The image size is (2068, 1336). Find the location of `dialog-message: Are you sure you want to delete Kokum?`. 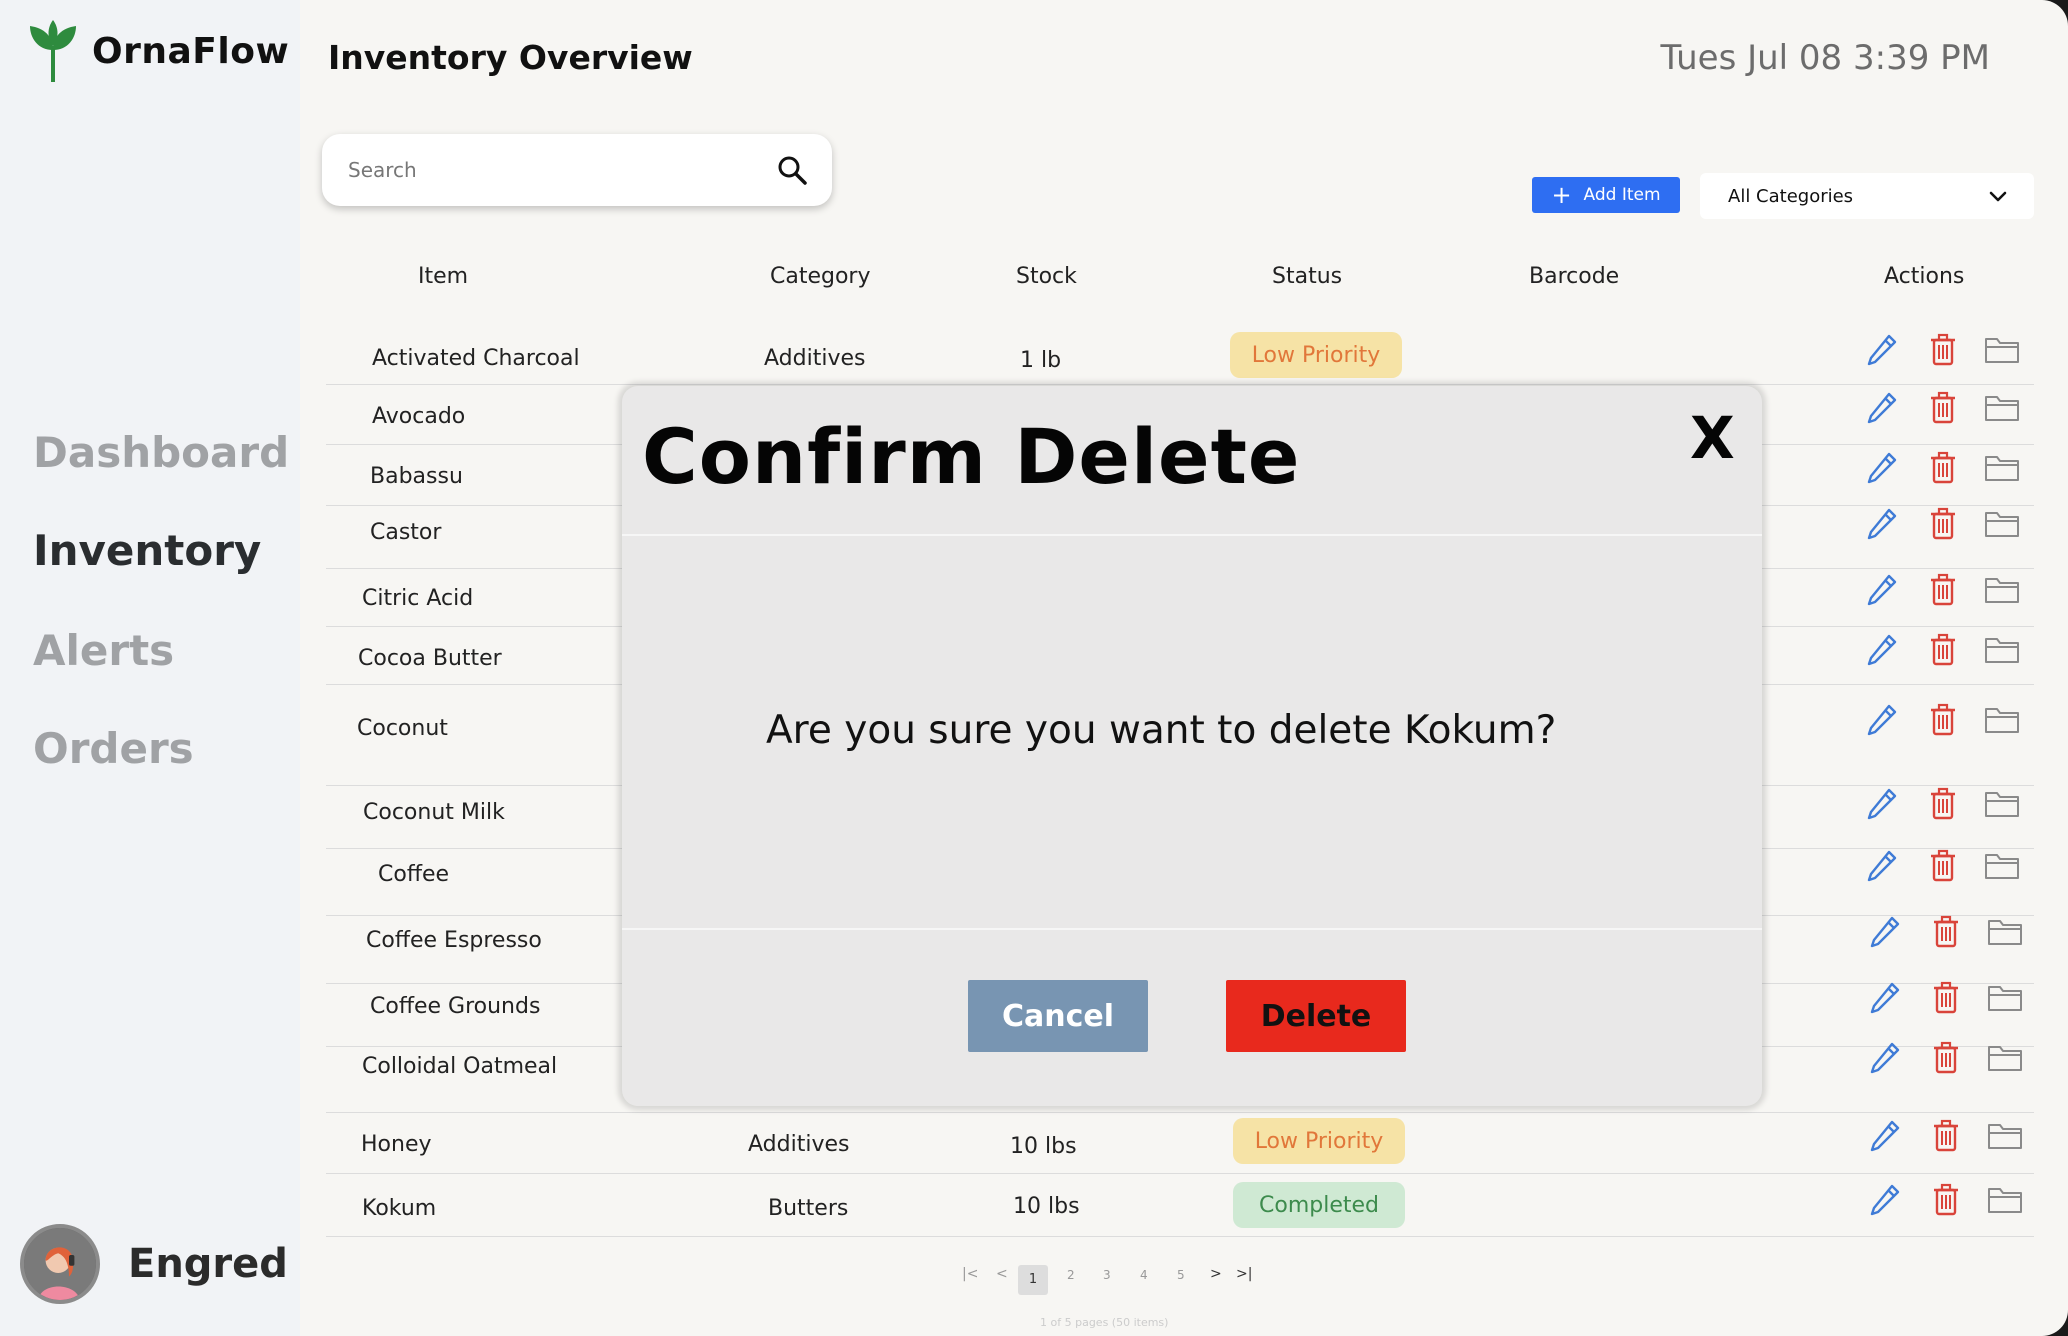

dialog-message: Are you sure you want to delete Kokum? is located at coordinates (1161, 730).